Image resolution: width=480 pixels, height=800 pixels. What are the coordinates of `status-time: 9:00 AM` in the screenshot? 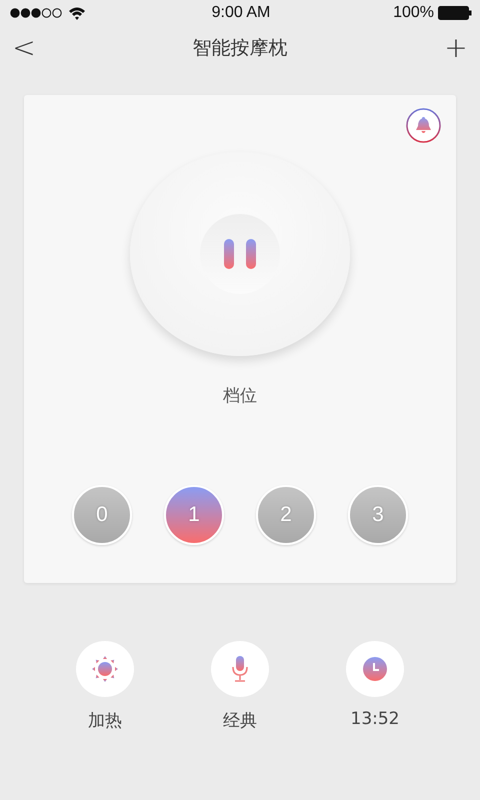 It's located at (241, 13).